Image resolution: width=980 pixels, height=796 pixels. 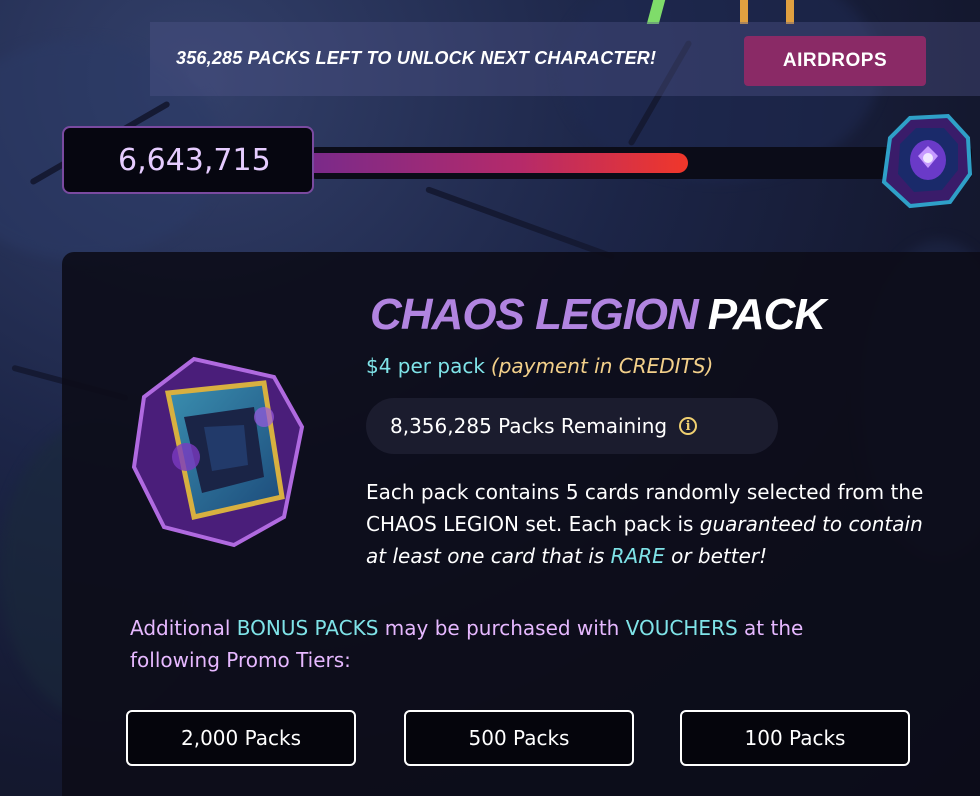 I want to click on info-icon: i, so click(x=688, y=426).